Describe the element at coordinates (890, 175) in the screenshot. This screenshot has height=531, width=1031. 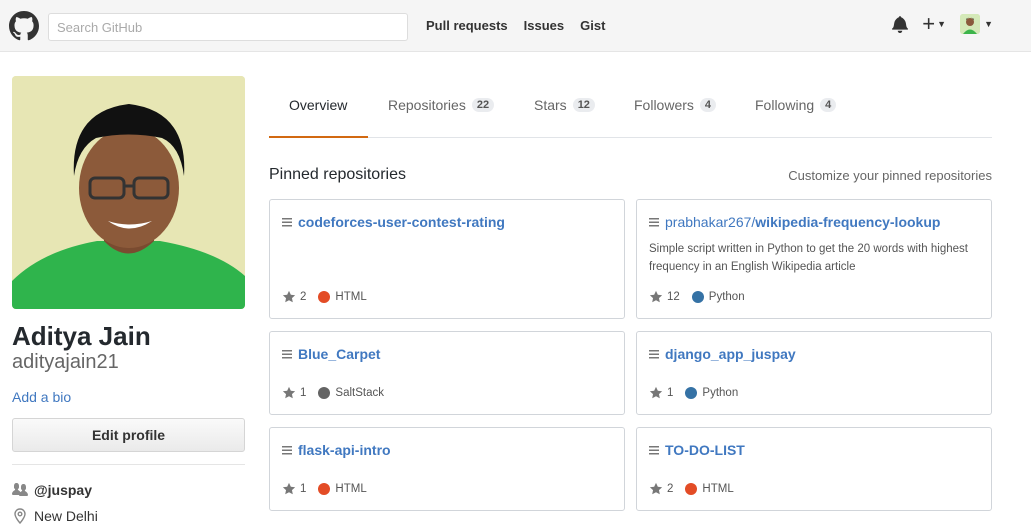
I see `customize-pinned-link: Customize your pinned repositories` at that location.